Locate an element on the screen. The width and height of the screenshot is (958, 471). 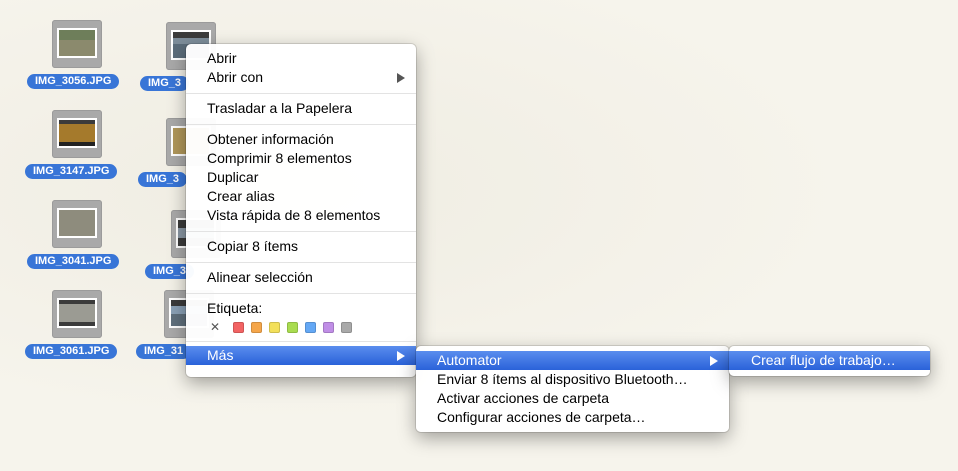
file-icon-img-3061: IMG_3061.JPG is located at coordinates (80, 330).